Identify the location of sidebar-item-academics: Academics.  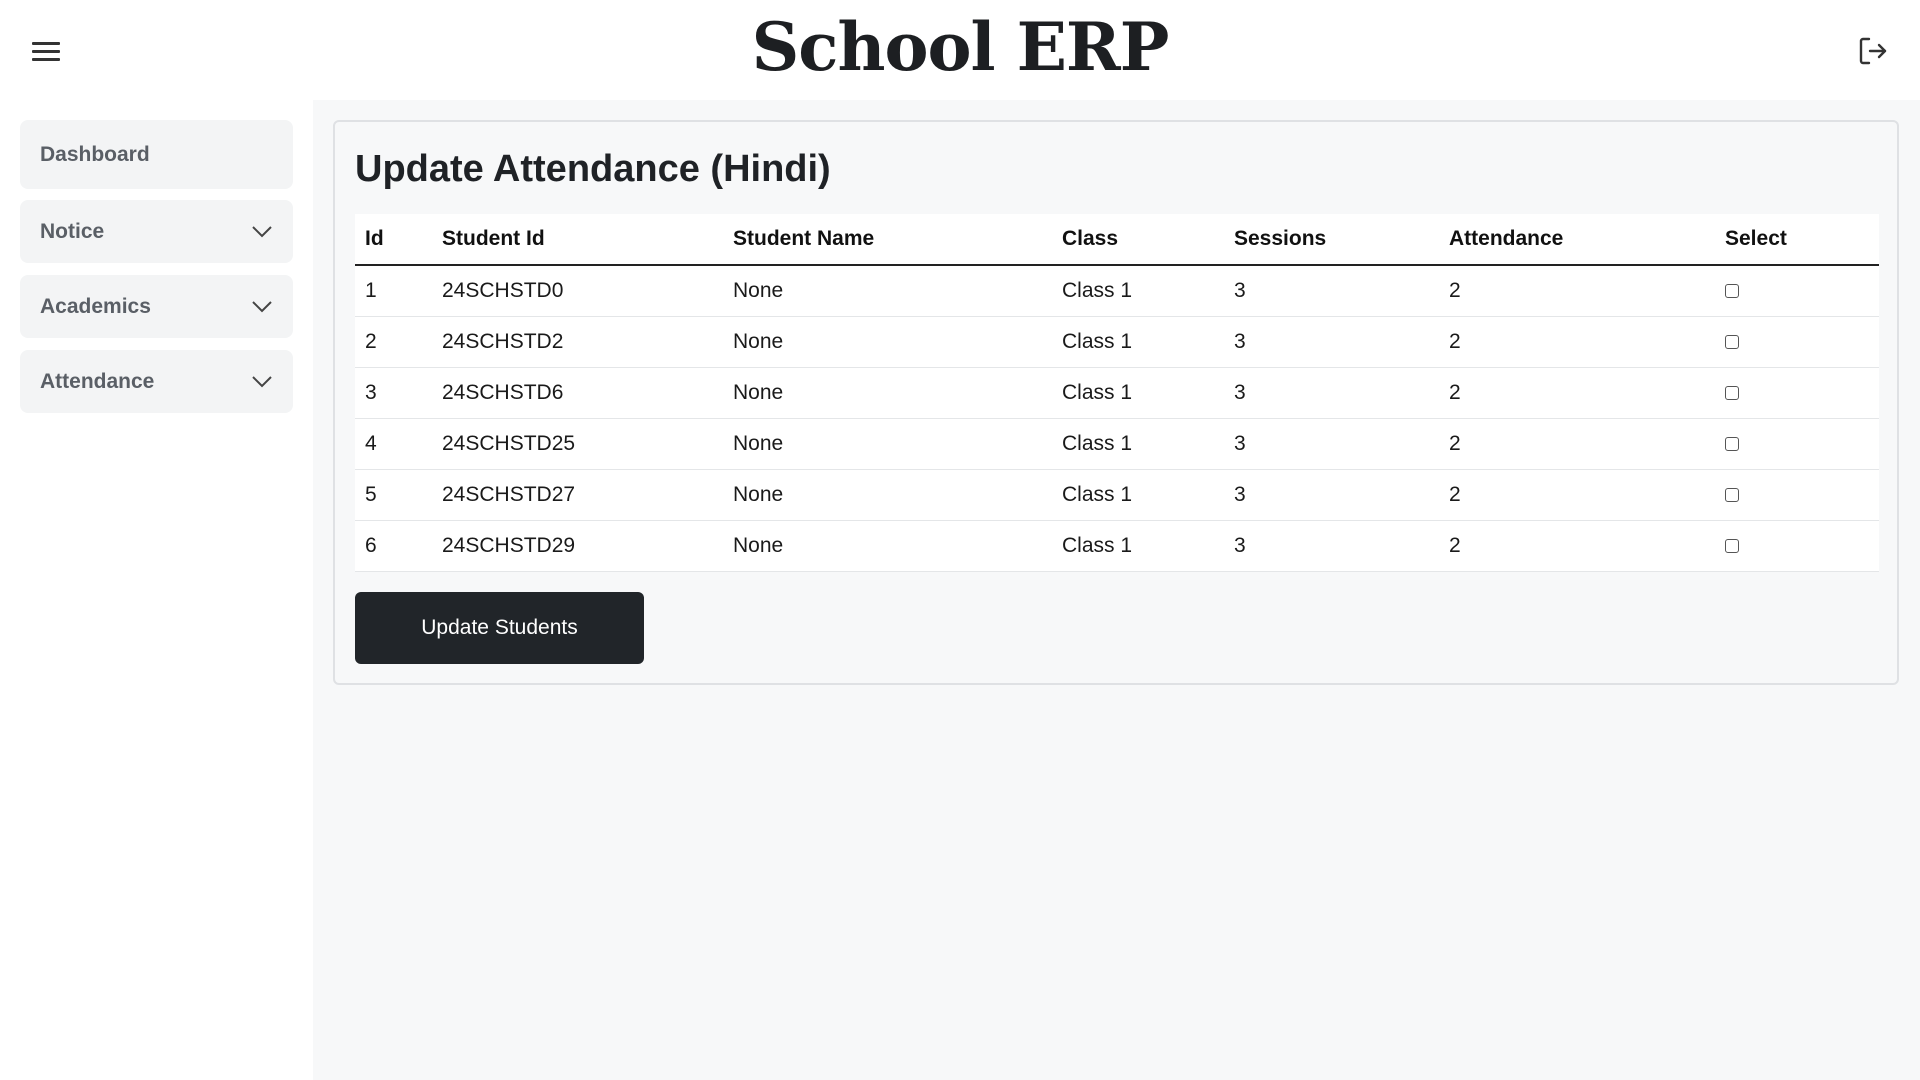
(156, 306).